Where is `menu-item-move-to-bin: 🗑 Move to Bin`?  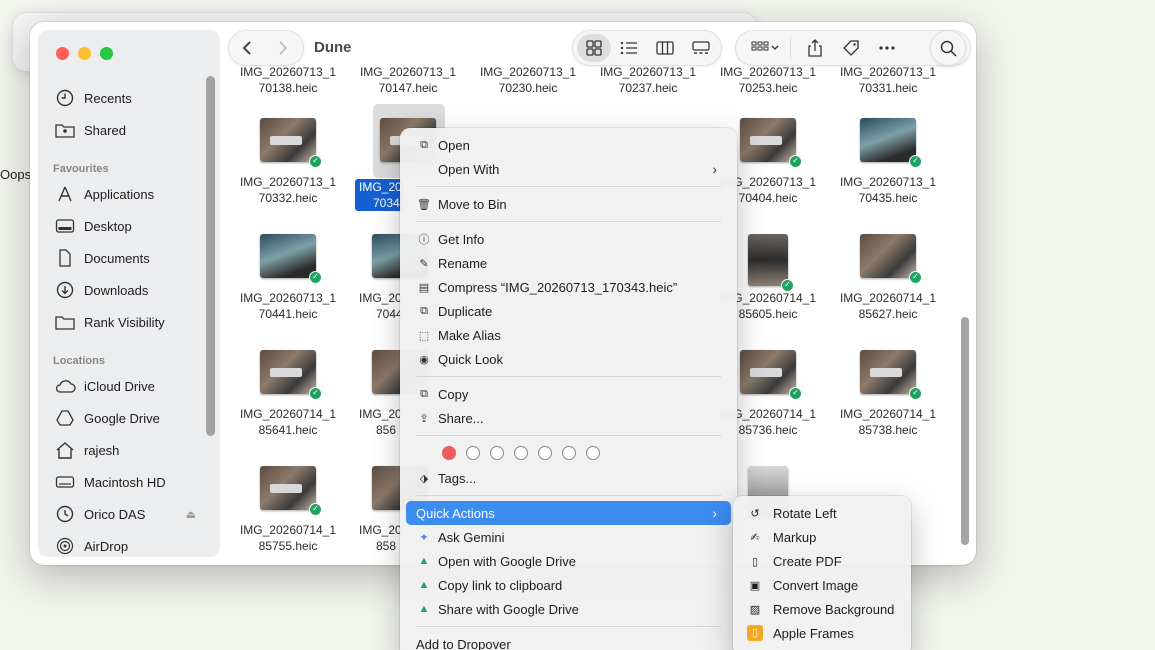 menu-item-move-to-bin: 🗑 Move to Bin is located at coordinates (568, 204).